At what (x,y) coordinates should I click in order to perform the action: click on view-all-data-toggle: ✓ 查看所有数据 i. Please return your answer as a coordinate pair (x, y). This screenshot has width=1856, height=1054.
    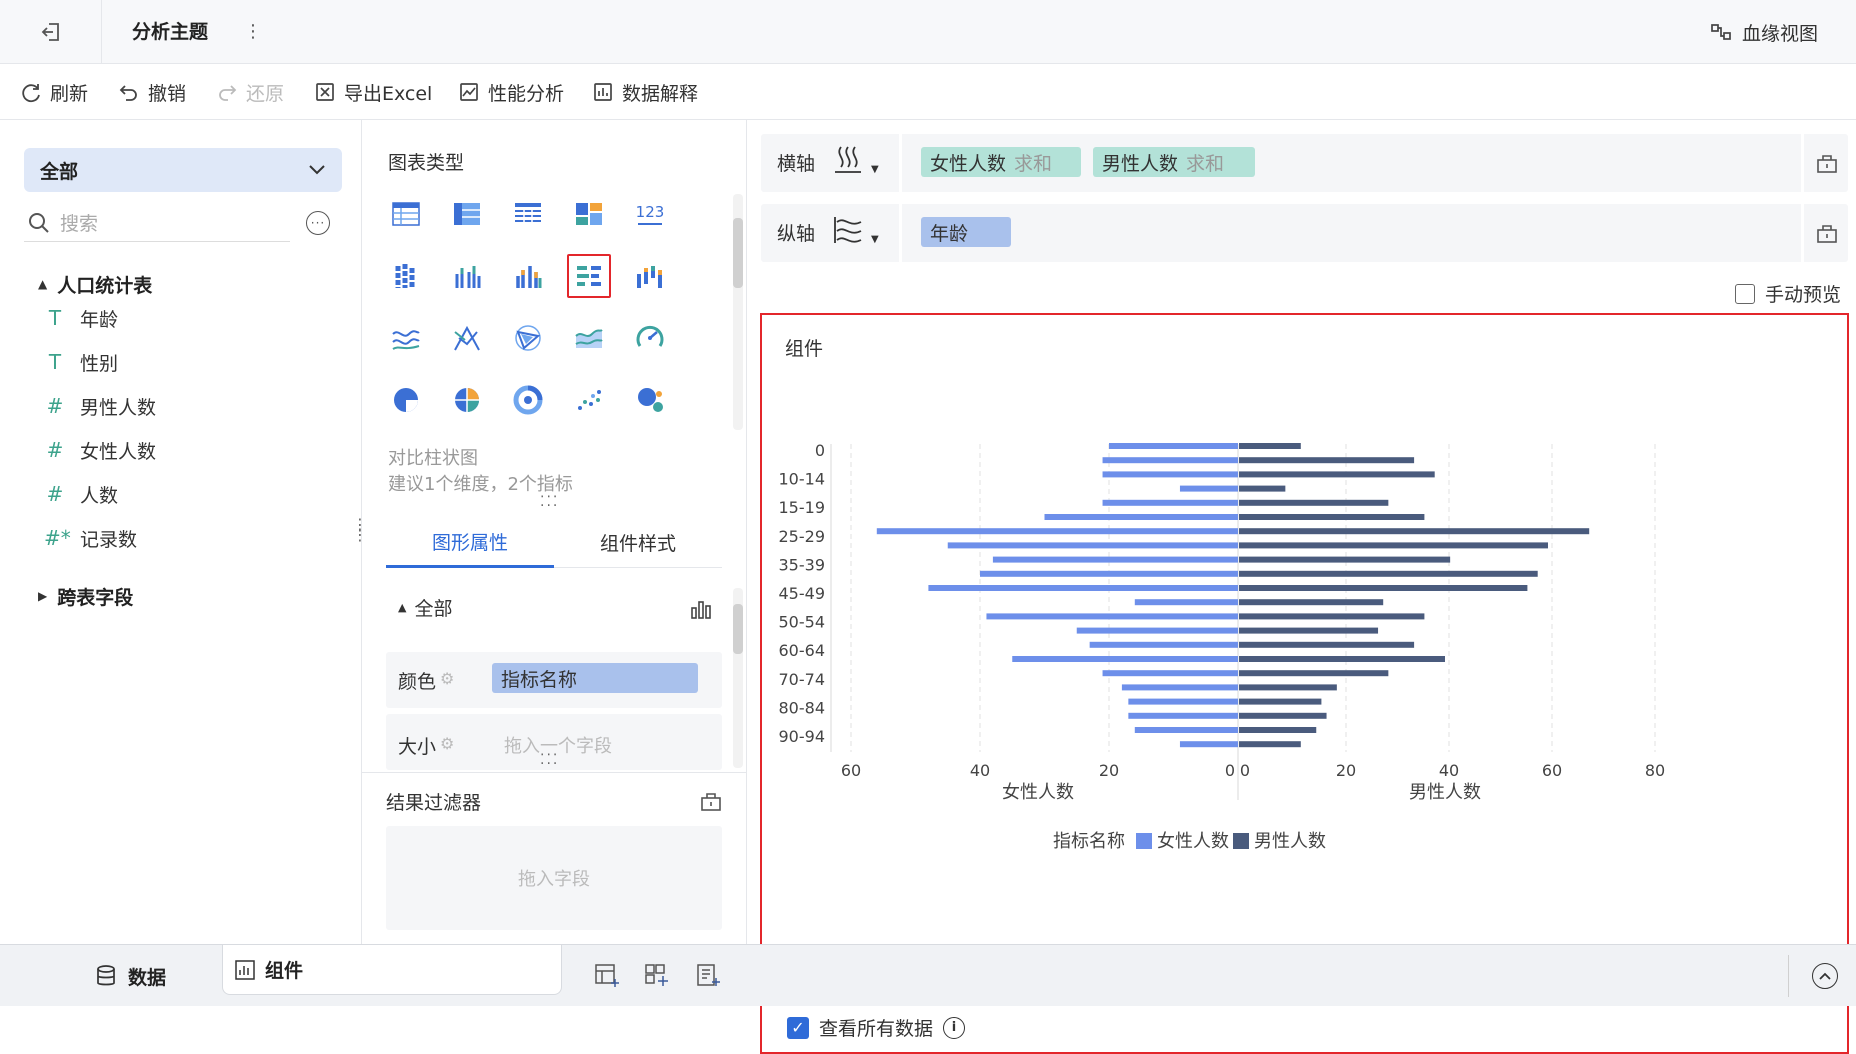
    Looking at the image, I should click on (876, 1027).